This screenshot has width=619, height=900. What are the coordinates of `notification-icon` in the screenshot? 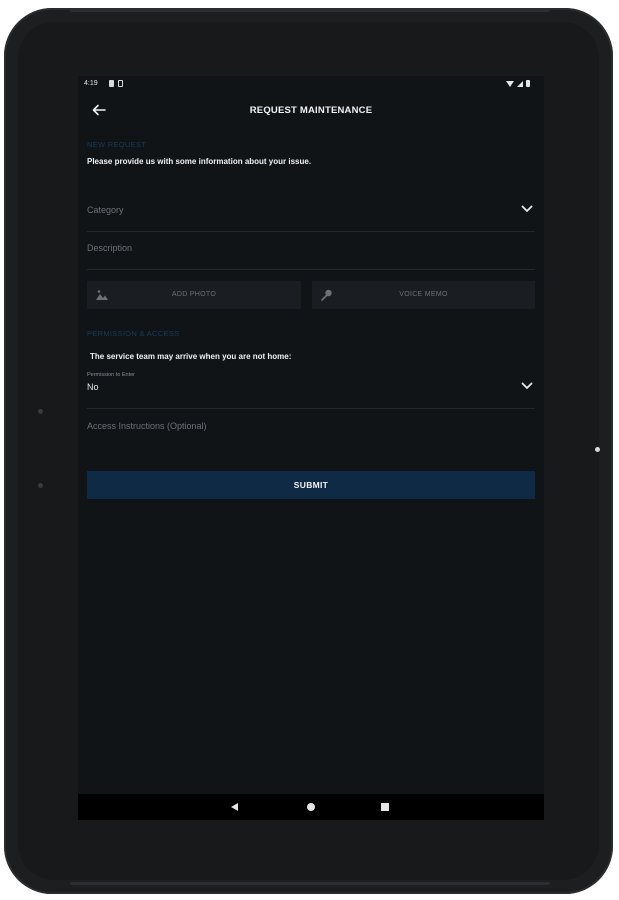 It's located at (111, 83).